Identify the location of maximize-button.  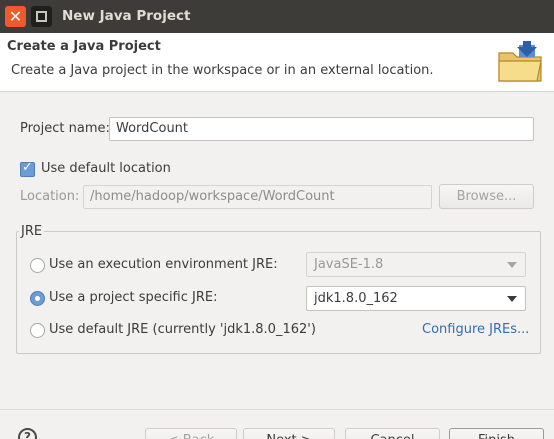
(41, 16).